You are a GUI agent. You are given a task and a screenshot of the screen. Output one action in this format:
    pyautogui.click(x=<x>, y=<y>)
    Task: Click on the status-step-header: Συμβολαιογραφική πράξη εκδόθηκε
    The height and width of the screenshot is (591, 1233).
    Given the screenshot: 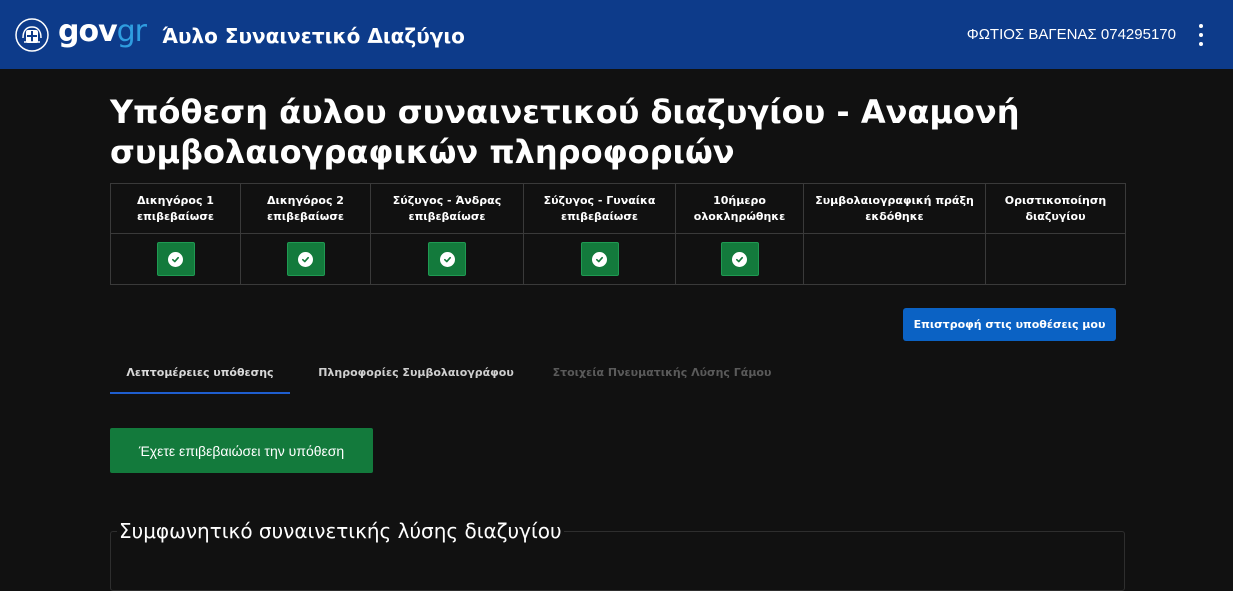 What is the action you would take?
    pyautogui.click(x=894, y=208)
    